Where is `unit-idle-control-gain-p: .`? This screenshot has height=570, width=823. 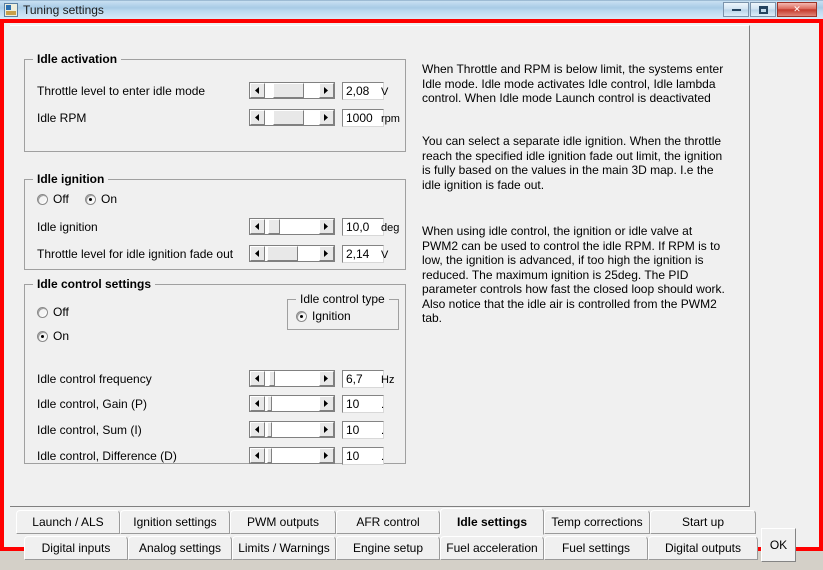 unit-idle-control-gain-p: . is located at coordinates (383, 405).